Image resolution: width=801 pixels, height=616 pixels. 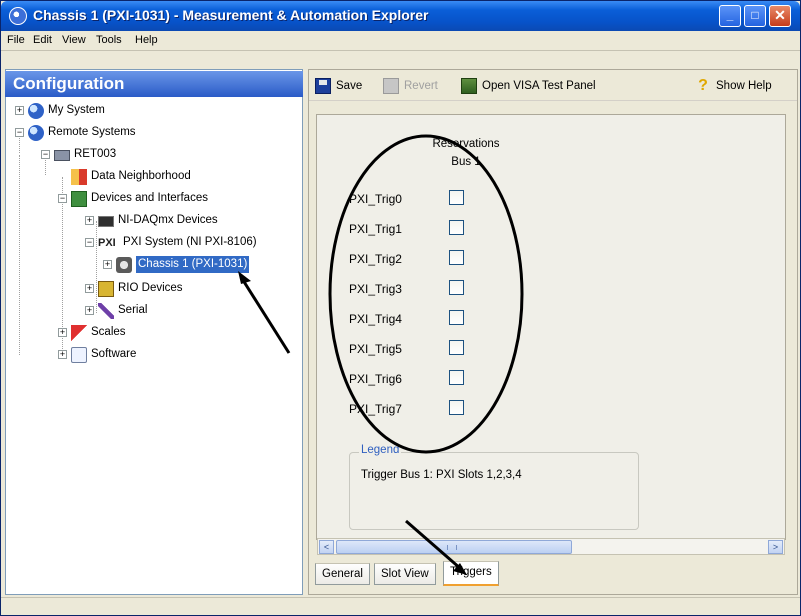 I want to click on trigger-label: PXI_Trig7, so click(x=375, y=409).